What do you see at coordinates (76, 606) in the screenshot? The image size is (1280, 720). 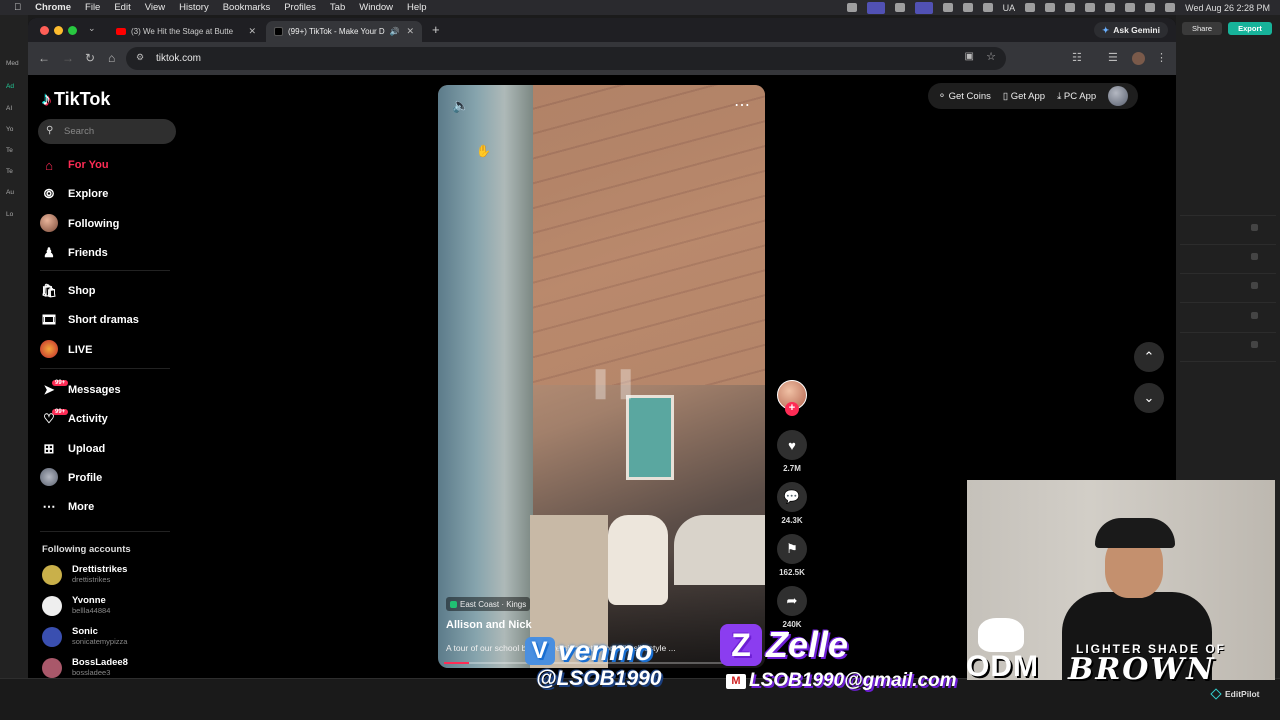 I see `following-account: Yvonne bellla44884` at bounding box center [76, 606].